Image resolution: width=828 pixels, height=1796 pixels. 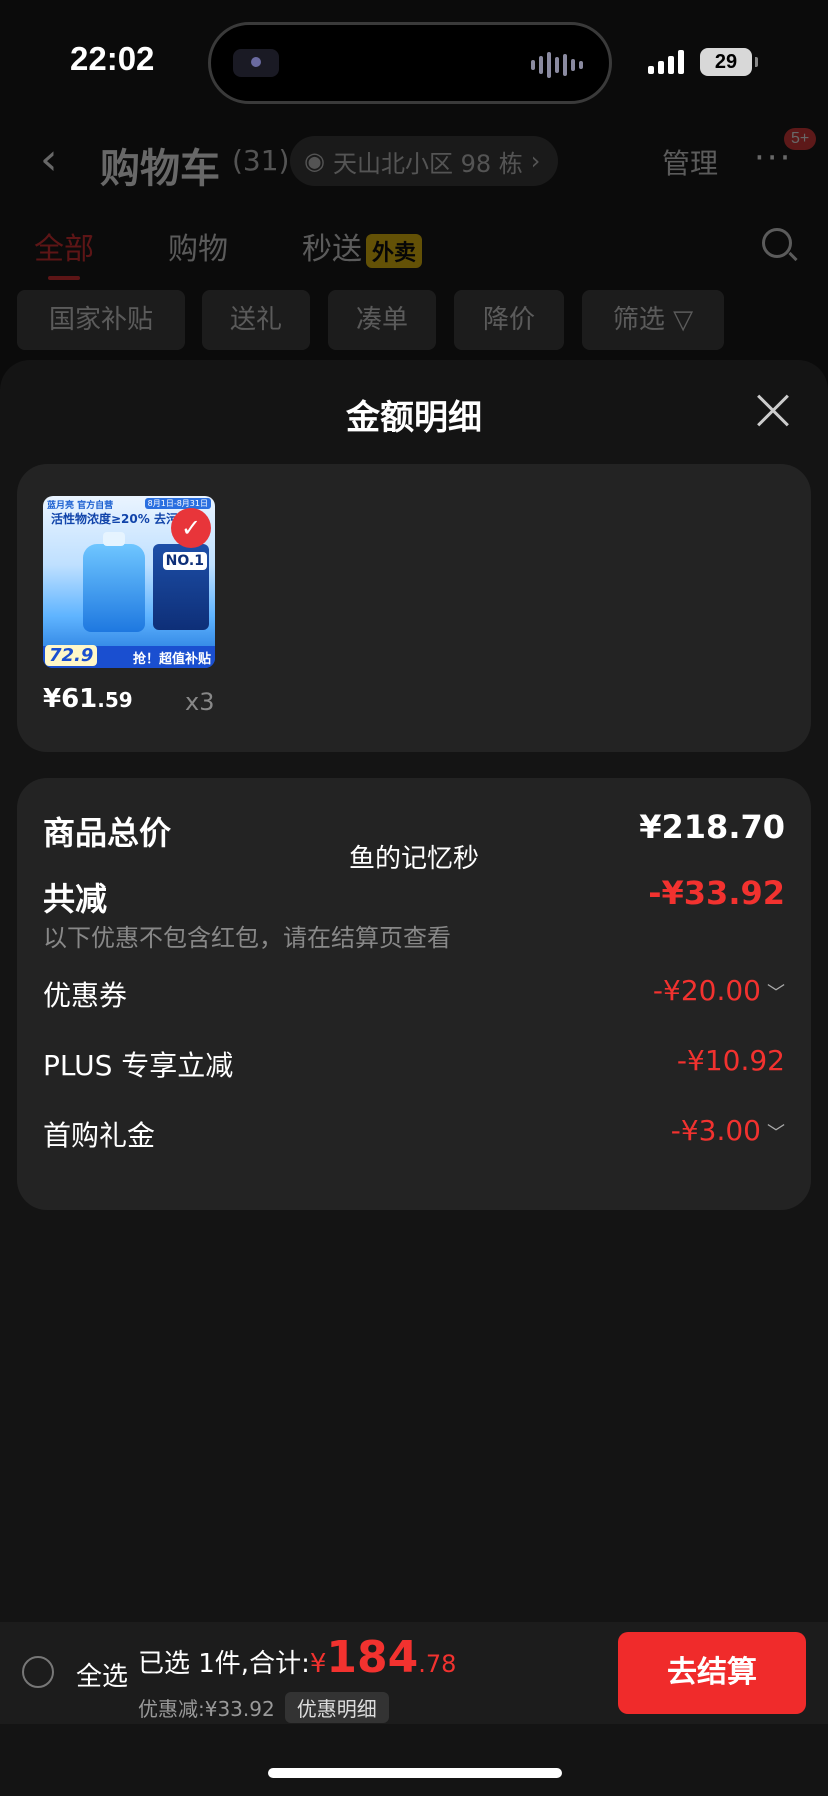 What do you see at coordinates (372, 1657) in the screenshot?
I see `total-integer: 184` at bounding box center [372, 1657].